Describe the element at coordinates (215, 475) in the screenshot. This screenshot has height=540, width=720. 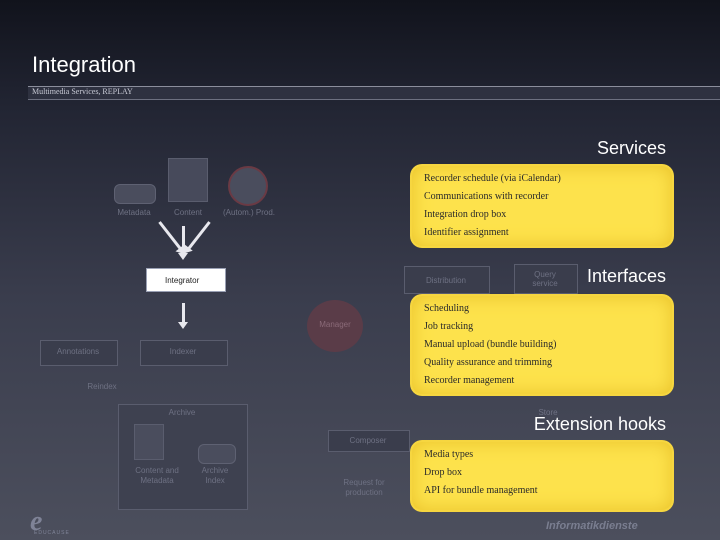
I see `archive-index-label: Archive Index` at that location.